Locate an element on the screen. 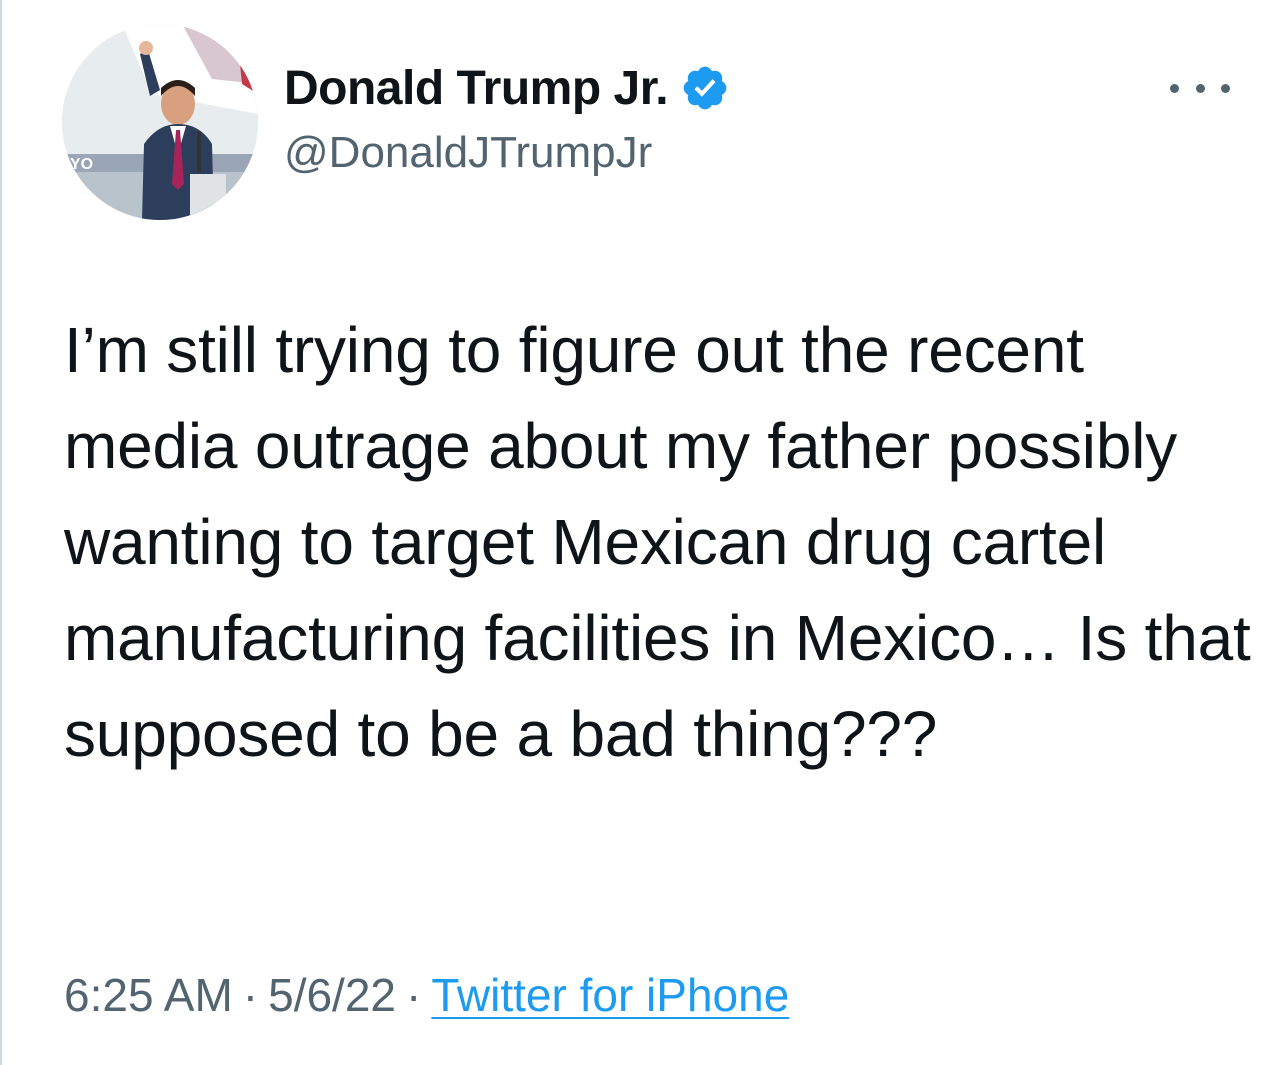 The image size is (1284, 1065). author-info: Donald Trump Jr. @DonaldJTrumpJr is located at coordinates (684, 117).